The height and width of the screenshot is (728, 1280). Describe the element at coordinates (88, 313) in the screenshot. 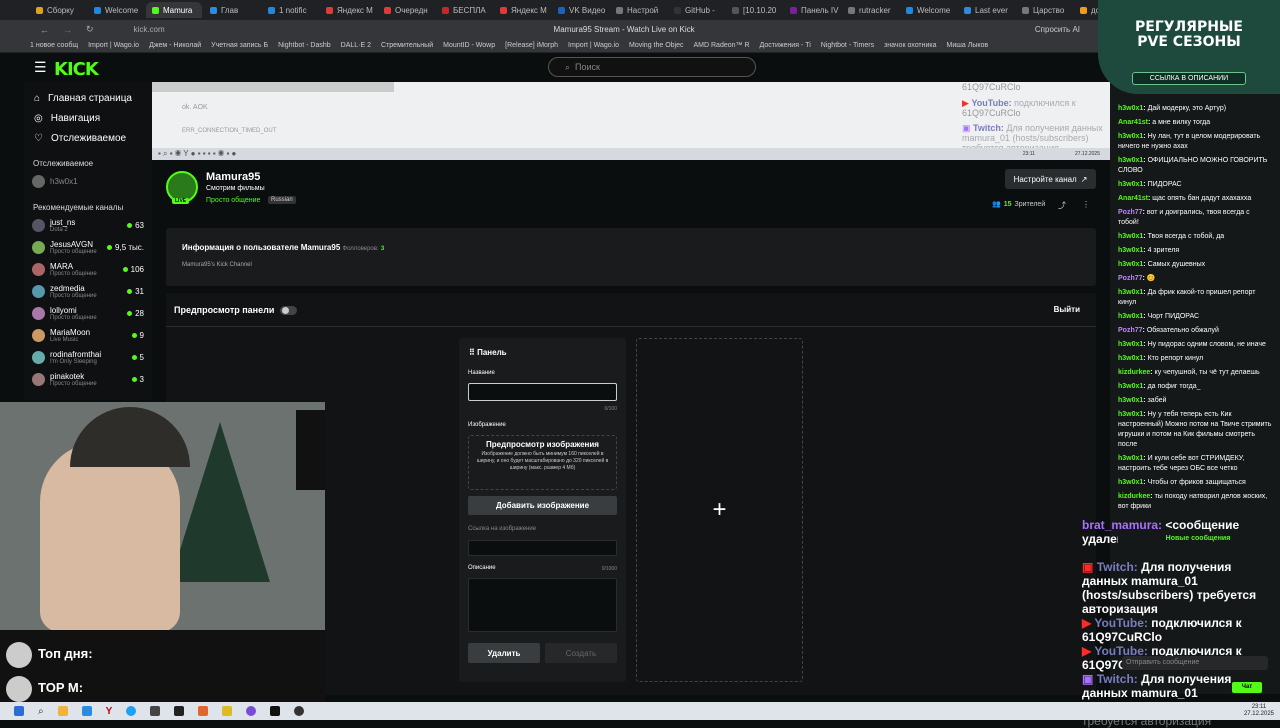

I see `recommended-channel: lollyomi Просто общение 28` at that location.